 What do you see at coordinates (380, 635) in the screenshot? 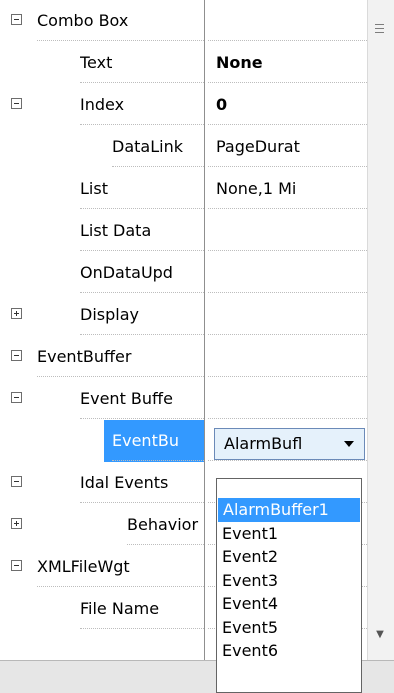
I see `scroll-down-arrow-icon: ▼` at bounding box center [380, 635].